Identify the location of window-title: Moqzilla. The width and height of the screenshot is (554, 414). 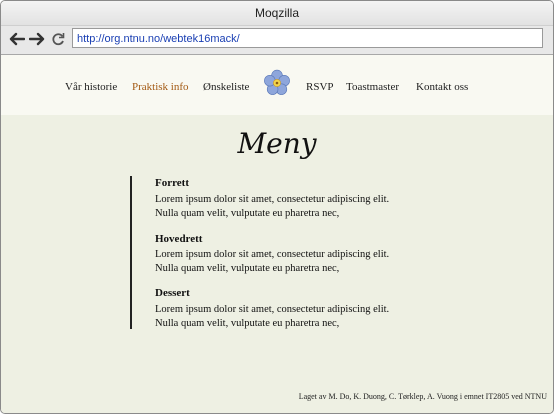
(277, 13).